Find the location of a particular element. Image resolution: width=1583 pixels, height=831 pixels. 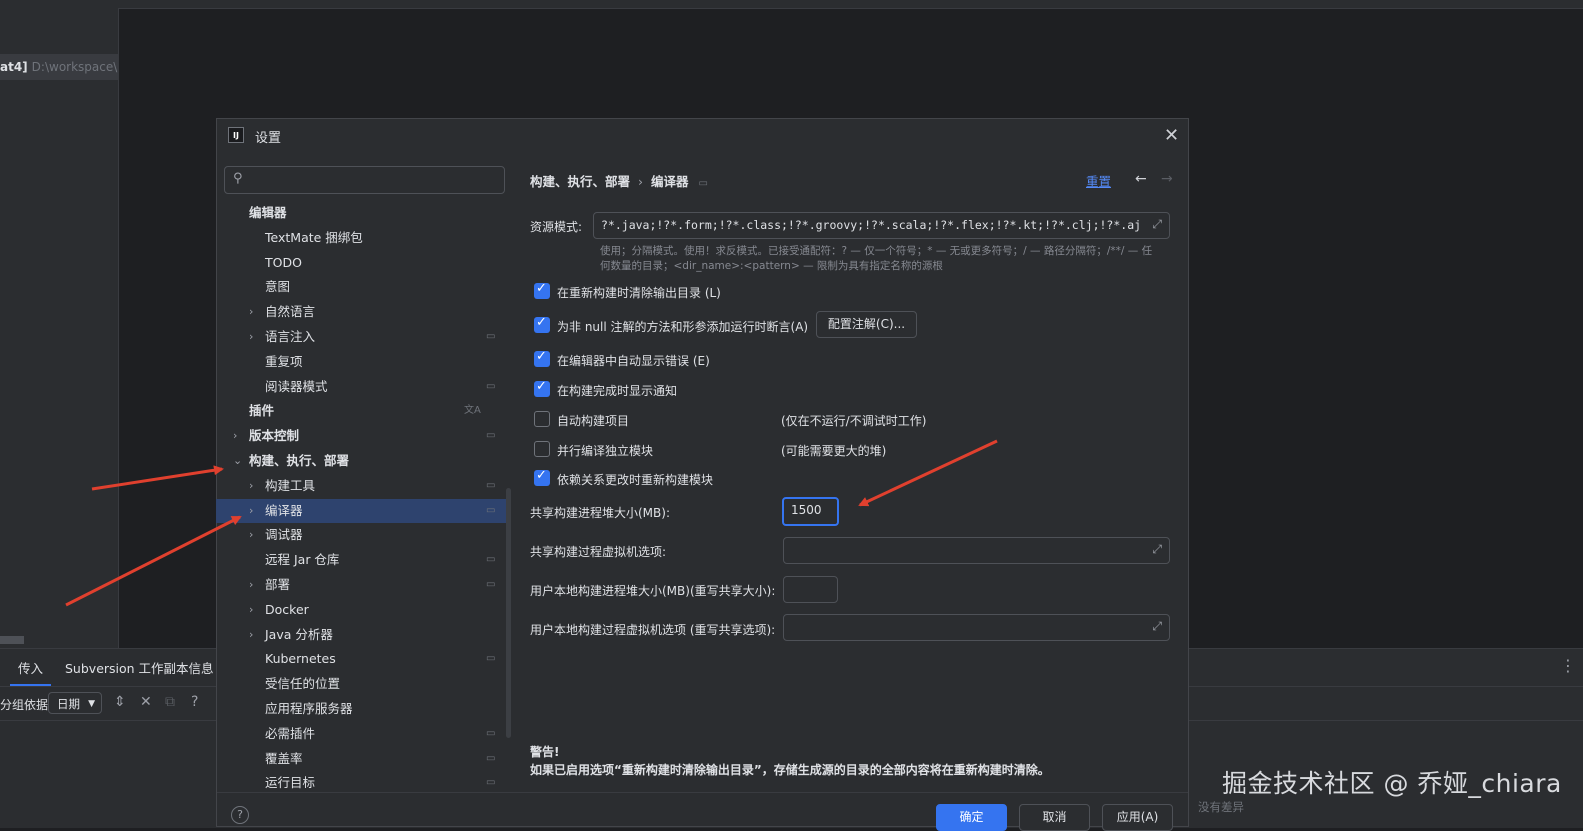

checkbox-label: 自动构建项目 is located at coordinates (593, 420).